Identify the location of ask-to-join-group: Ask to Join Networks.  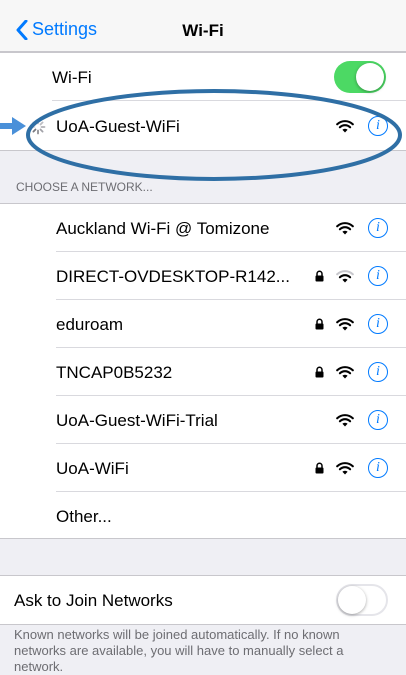
(203, 600).